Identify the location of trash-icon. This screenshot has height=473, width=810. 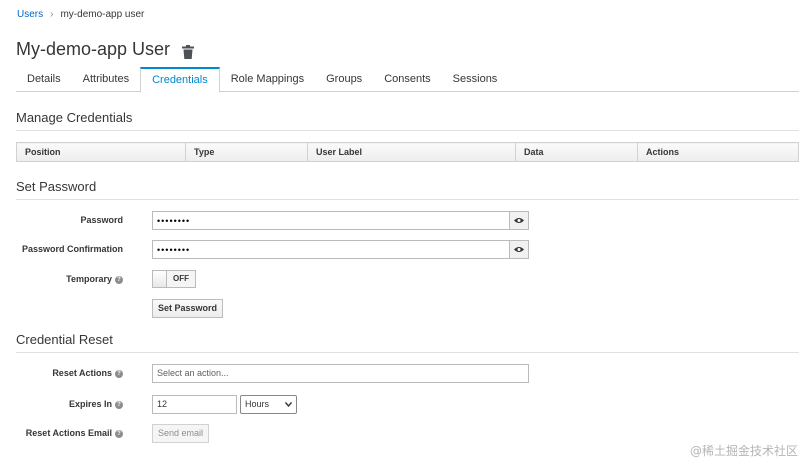
(188, 51).